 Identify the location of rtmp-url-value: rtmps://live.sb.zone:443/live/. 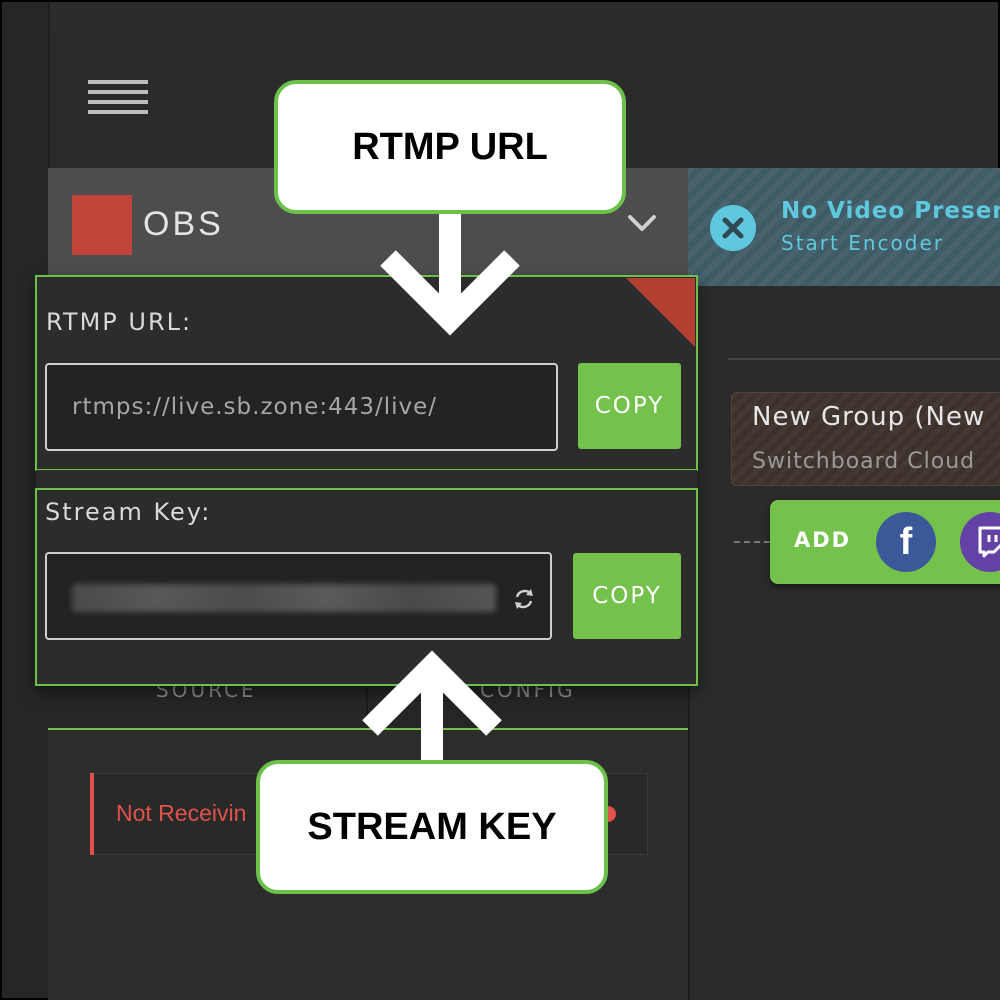
(255, 407).